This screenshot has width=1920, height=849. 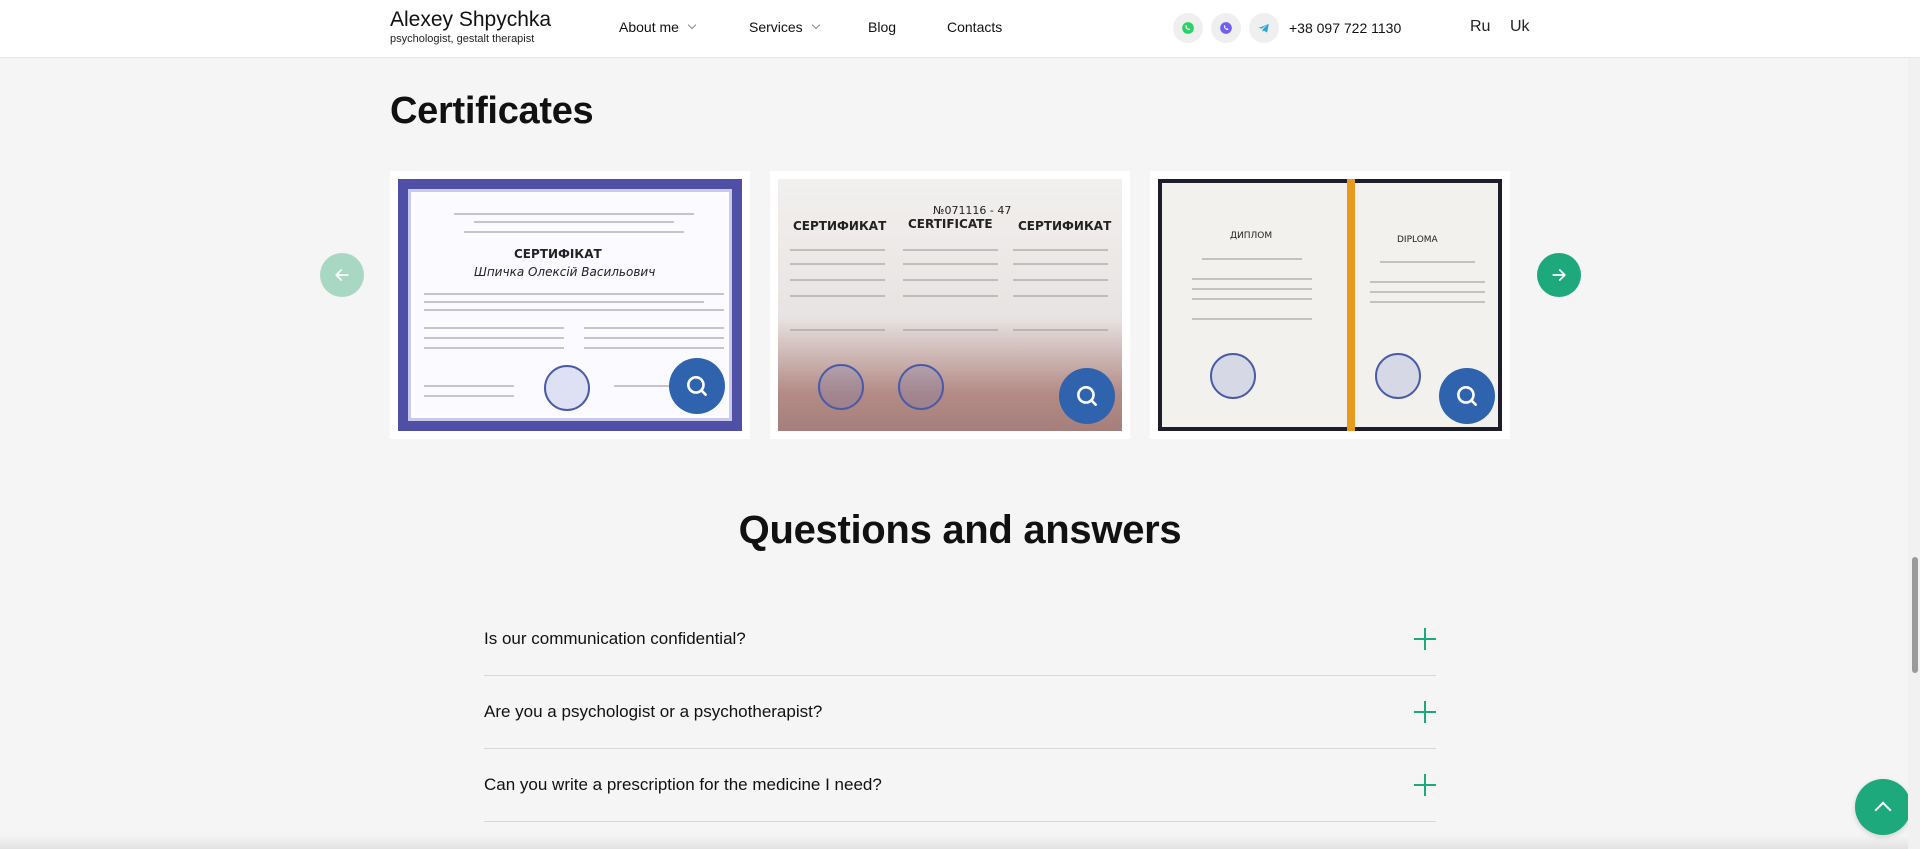 What do you see at coordinates (565, 272) in the screenshot?
I see `certificate-holder-name: Шпичка Олексій Васильович` at bounding box center [565, 272].